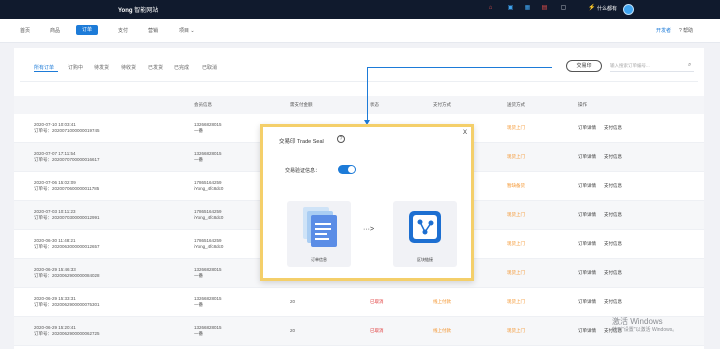 The image size is (720, 349). Describe the element at coordinates (75, 67) in the screenshot. I see `tab-ordering: 订购中` at that location.